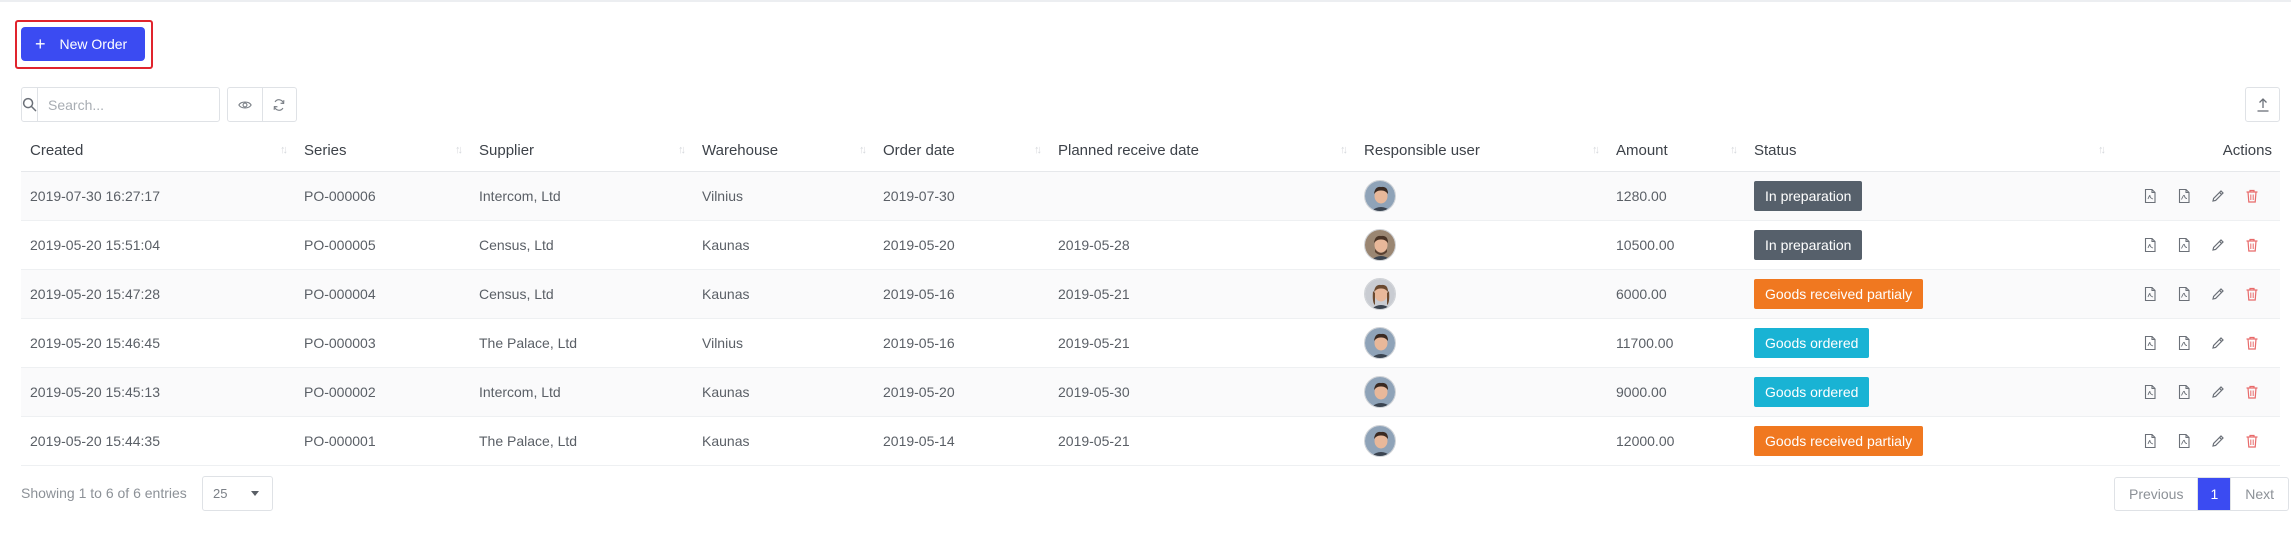 This screenshot has height=549, width=2291. Describe the element at coordinates (158, 441) in the screenshot. I see `cell-created: 2019-05-20 15:44:35` at that location.